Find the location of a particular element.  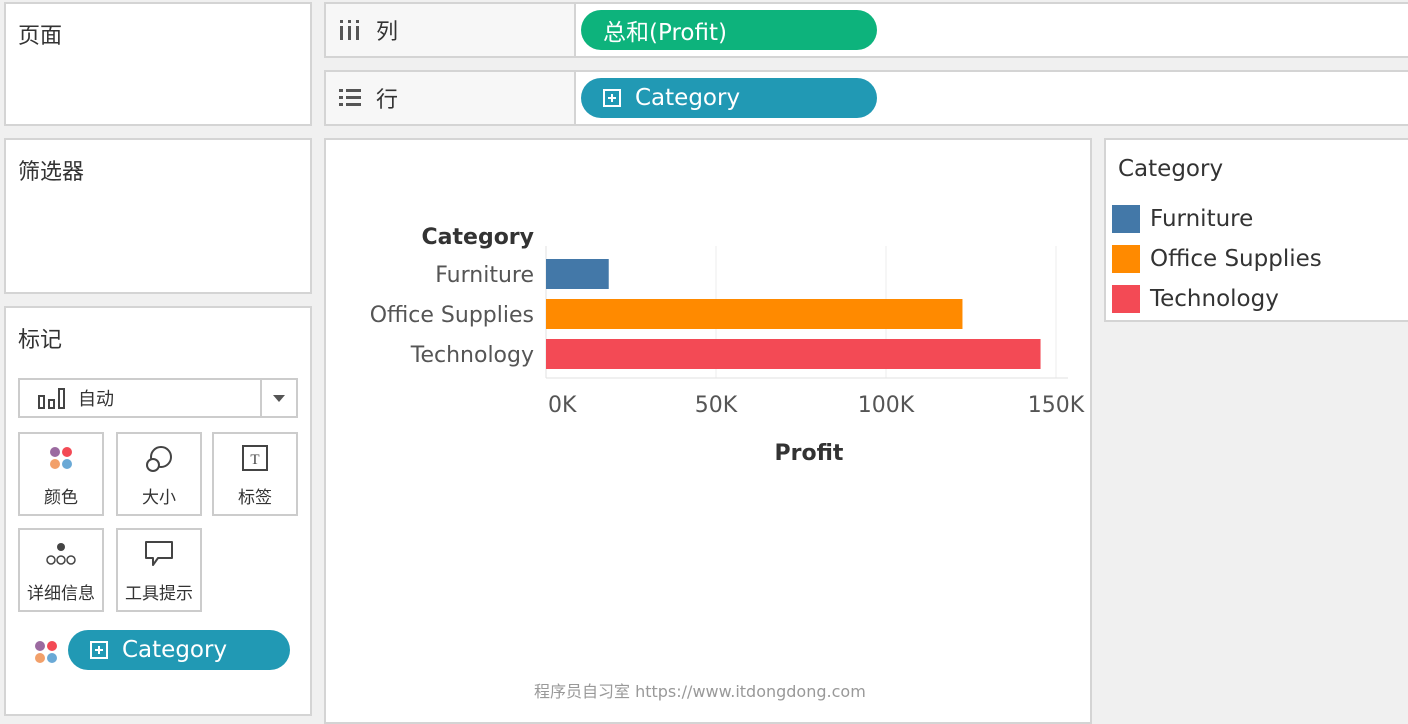

filters-panel: 筛选器 is located at coordinates (158, 216).